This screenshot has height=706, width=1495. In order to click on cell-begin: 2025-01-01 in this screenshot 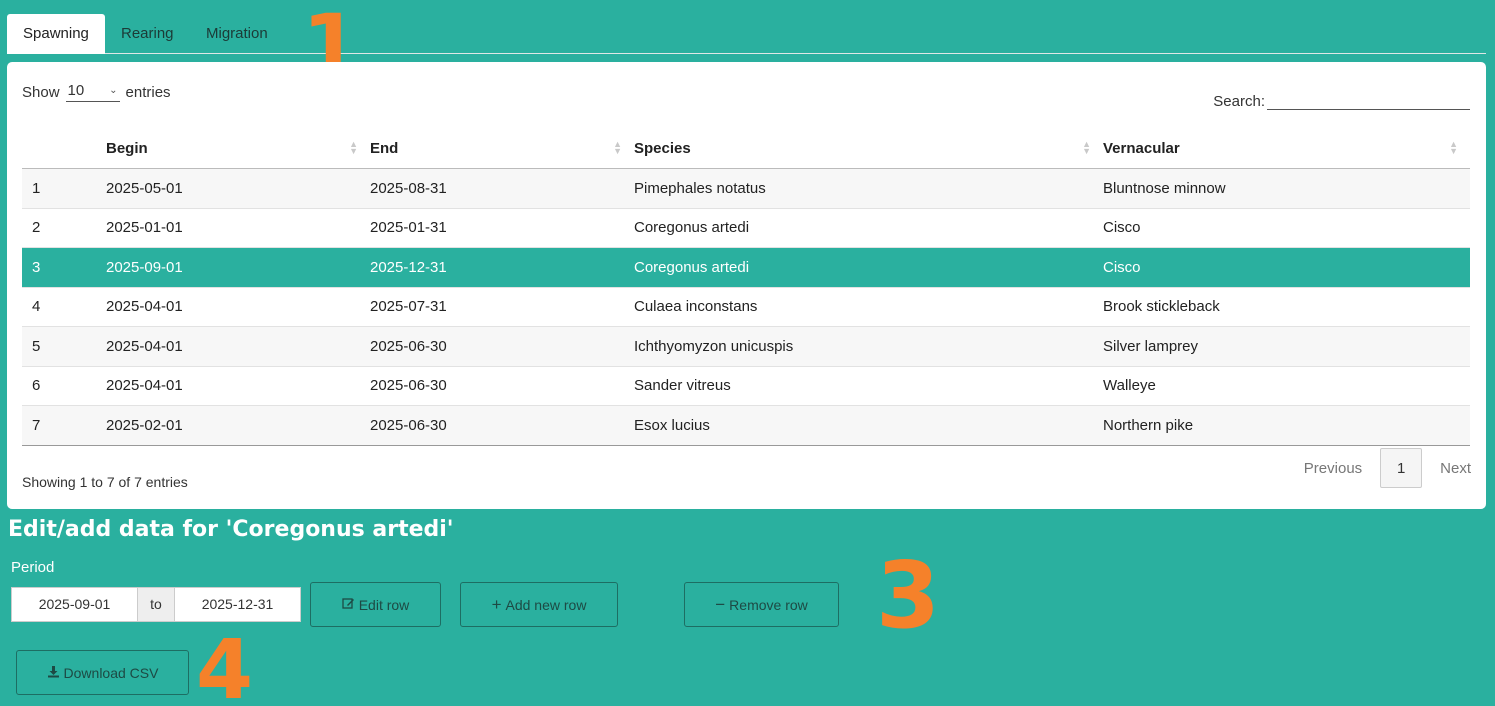, I will do `click(144, 228)`.